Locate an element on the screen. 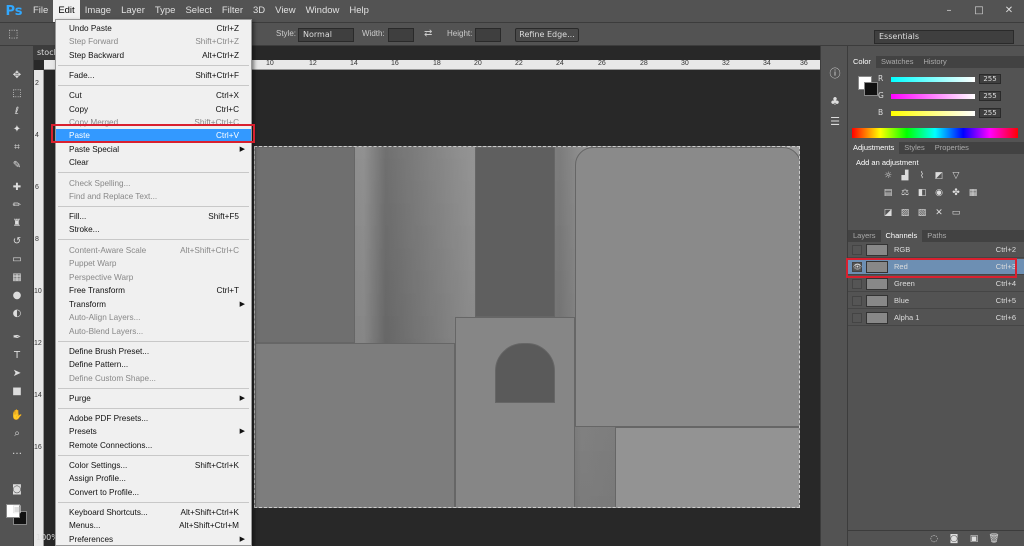 Image resolution: width=1024 pixels, height=546 pixels. tab-adjustments: Adjustments is located at coordinates (874, 148).